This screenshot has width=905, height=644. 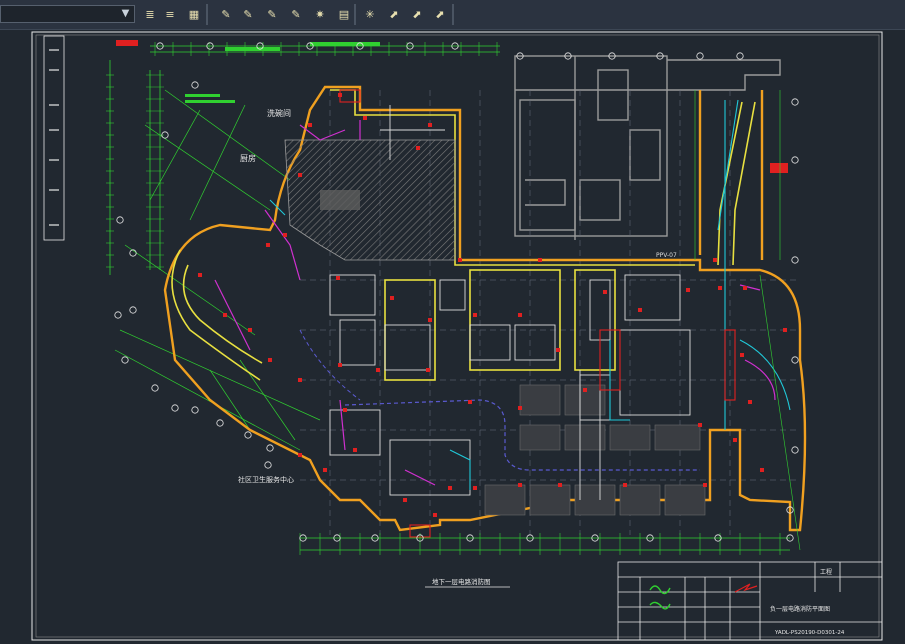 What do you see at coordinates (279, 113) in the screenshot?
I see `room-label-dishwashing: 洗碗间` at bounding box center [279, 113].